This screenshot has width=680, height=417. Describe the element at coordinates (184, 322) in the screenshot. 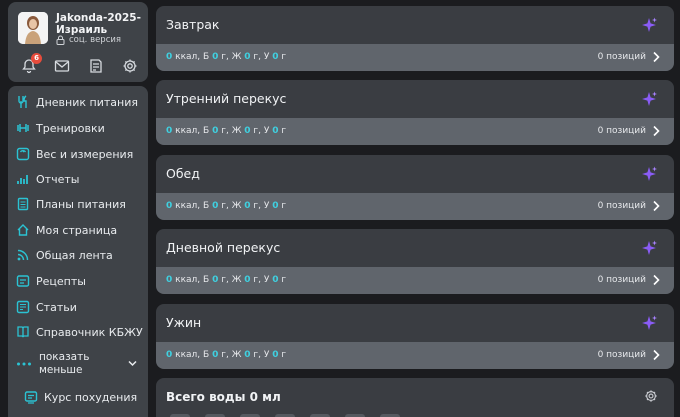

I see `meal-title: Ужин` at that location.